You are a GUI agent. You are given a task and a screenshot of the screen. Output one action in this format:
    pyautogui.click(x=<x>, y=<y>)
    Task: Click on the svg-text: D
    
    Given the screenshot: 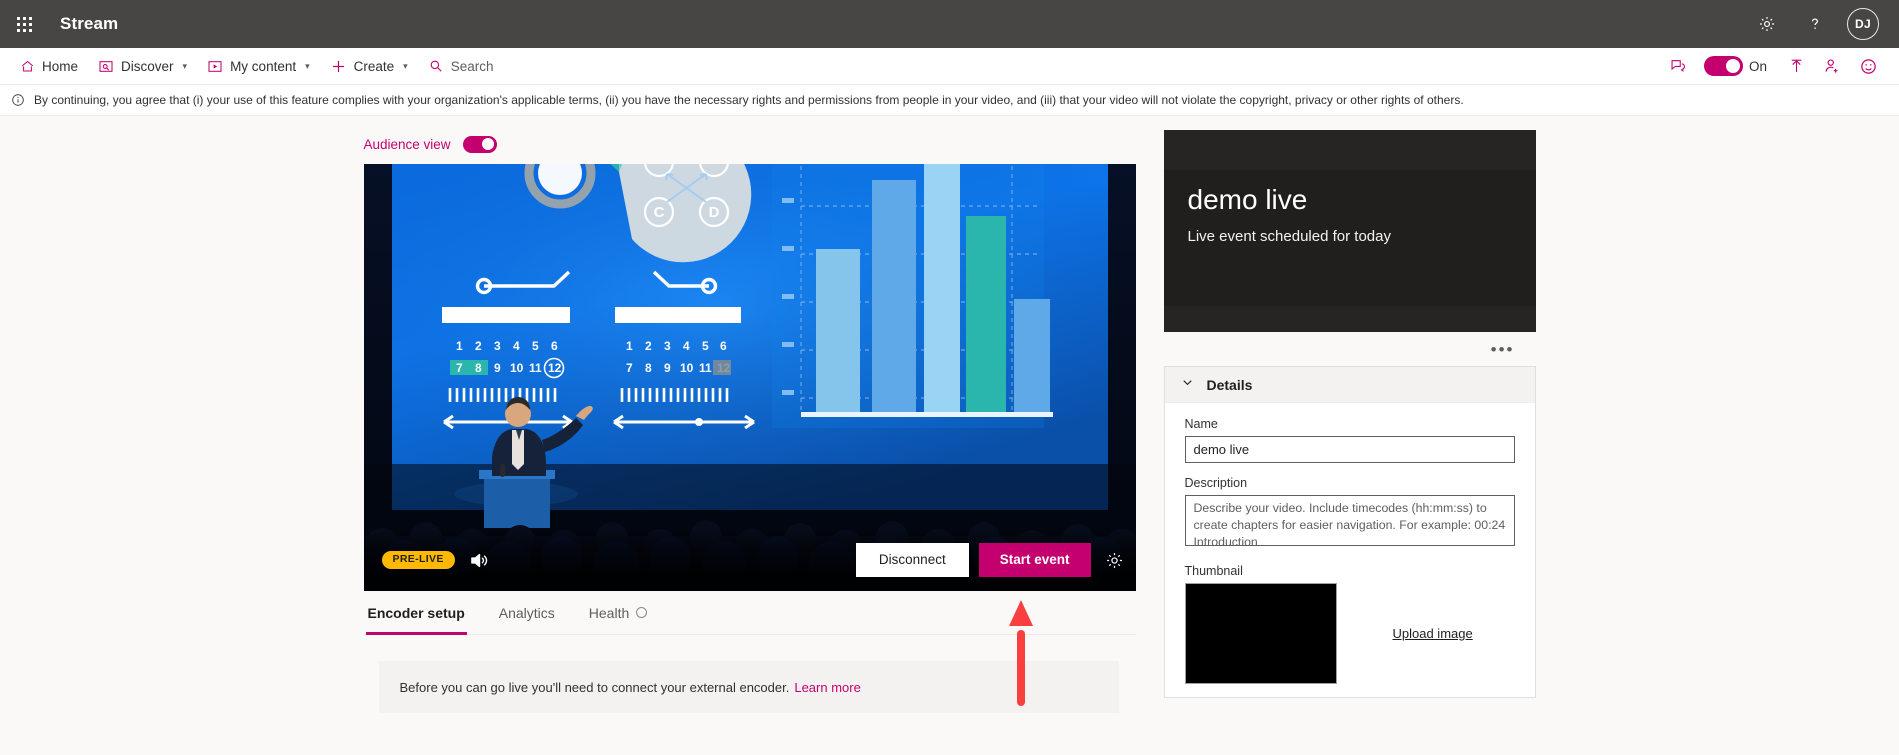 What is the action you would take?
    pyautogui.click(x=713, y=212)
    